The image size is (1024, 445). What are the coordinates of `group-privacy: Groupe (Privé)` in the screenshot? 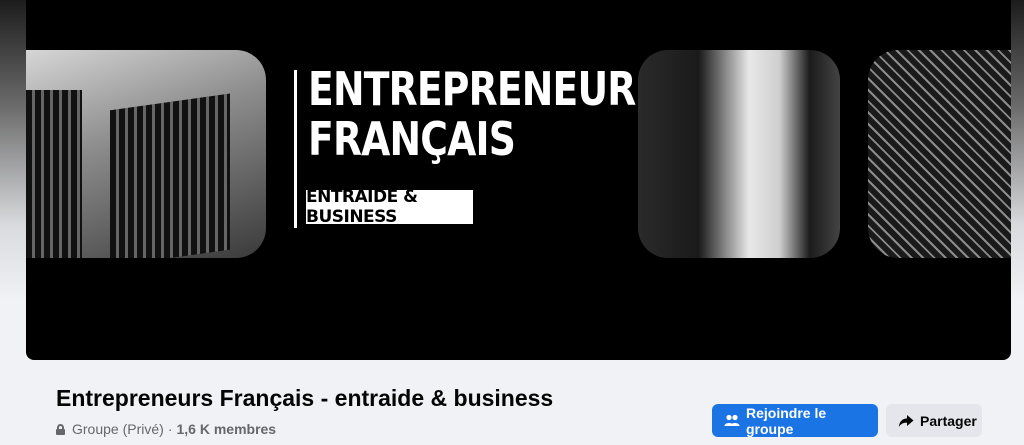 It's located at (118, 429).